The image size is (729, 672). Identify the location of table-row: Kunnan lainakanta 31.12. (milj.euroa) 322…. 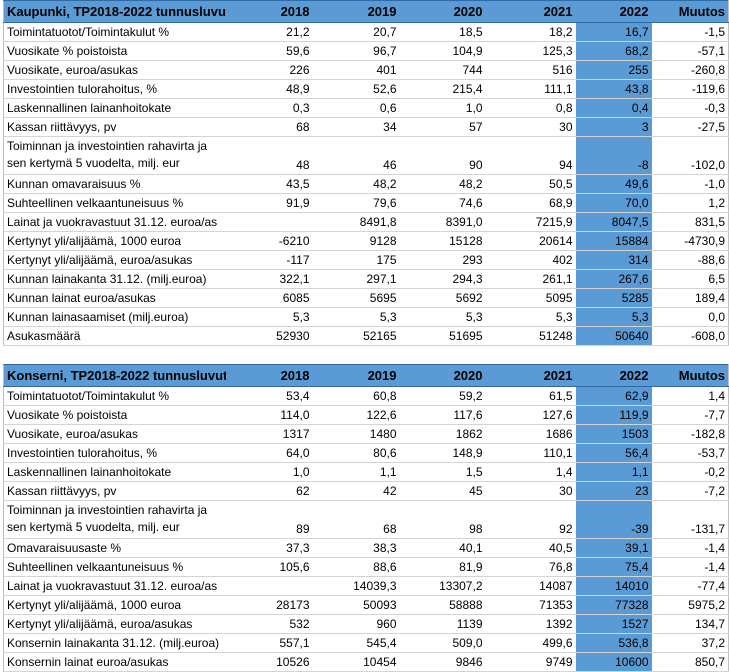
(366, 279).